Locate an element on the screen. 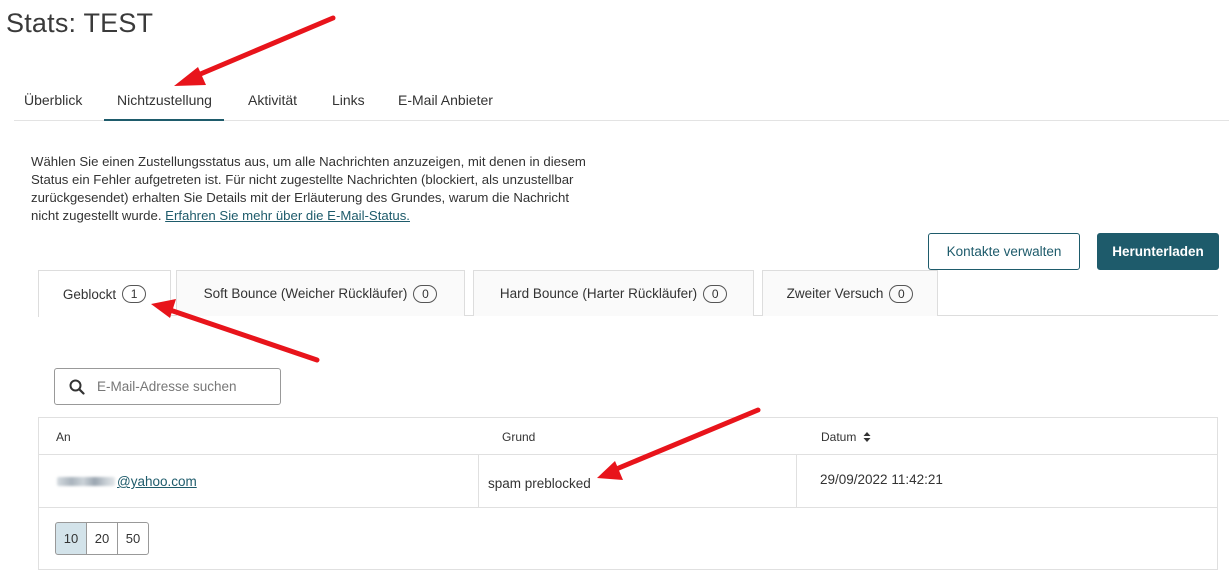 This screenshot has height=578, width=1229. column-header-an: An is located at coordinates (63, 437).